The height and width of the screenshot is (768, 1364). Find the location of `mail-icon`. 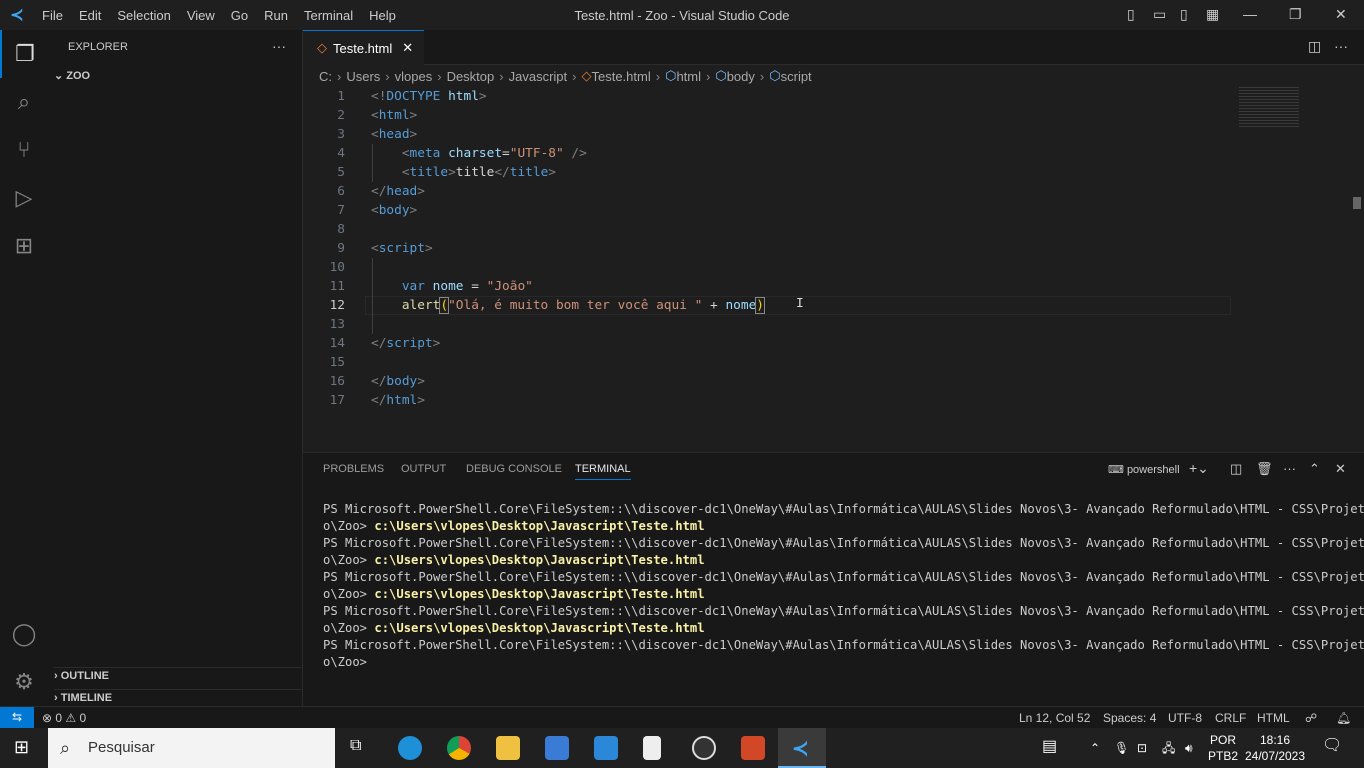

mail-icon is located at coordinates (606, 748).